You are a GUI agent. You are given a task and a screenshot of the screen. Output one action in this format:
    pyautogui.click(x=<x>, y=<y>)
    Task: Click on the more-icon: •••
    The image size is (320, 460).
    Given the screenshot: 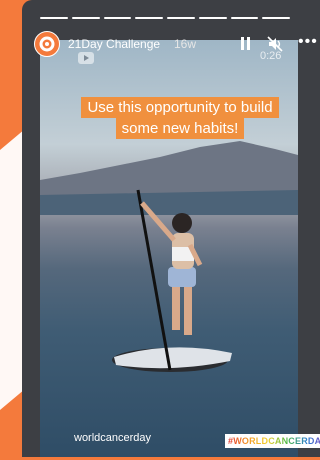 What is the action you would take?
    pyautogui.click(x=308, y=42)
    